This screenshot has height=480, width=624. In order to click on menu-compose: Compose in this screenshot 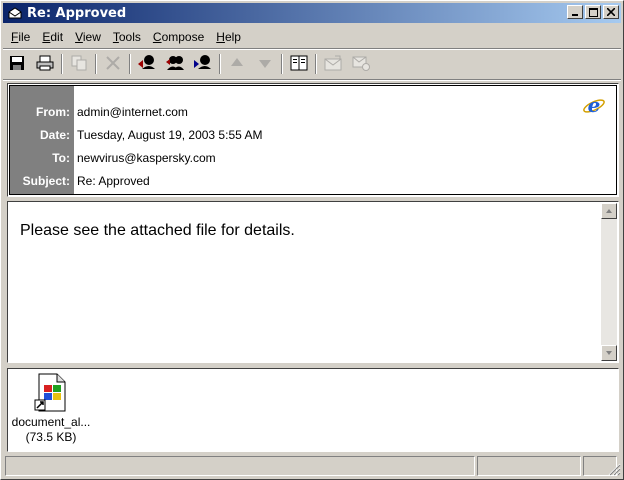, I will do `click(178, 37)`.